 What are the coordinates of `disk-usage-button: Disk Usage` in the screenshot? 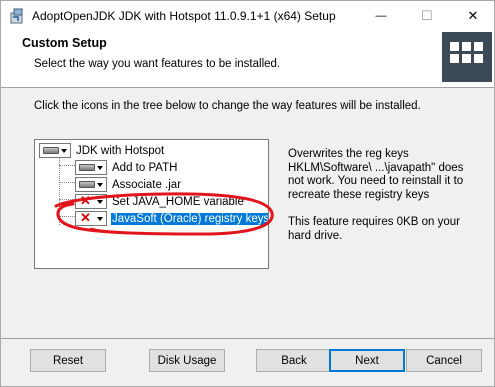 It's located at (187, 360).